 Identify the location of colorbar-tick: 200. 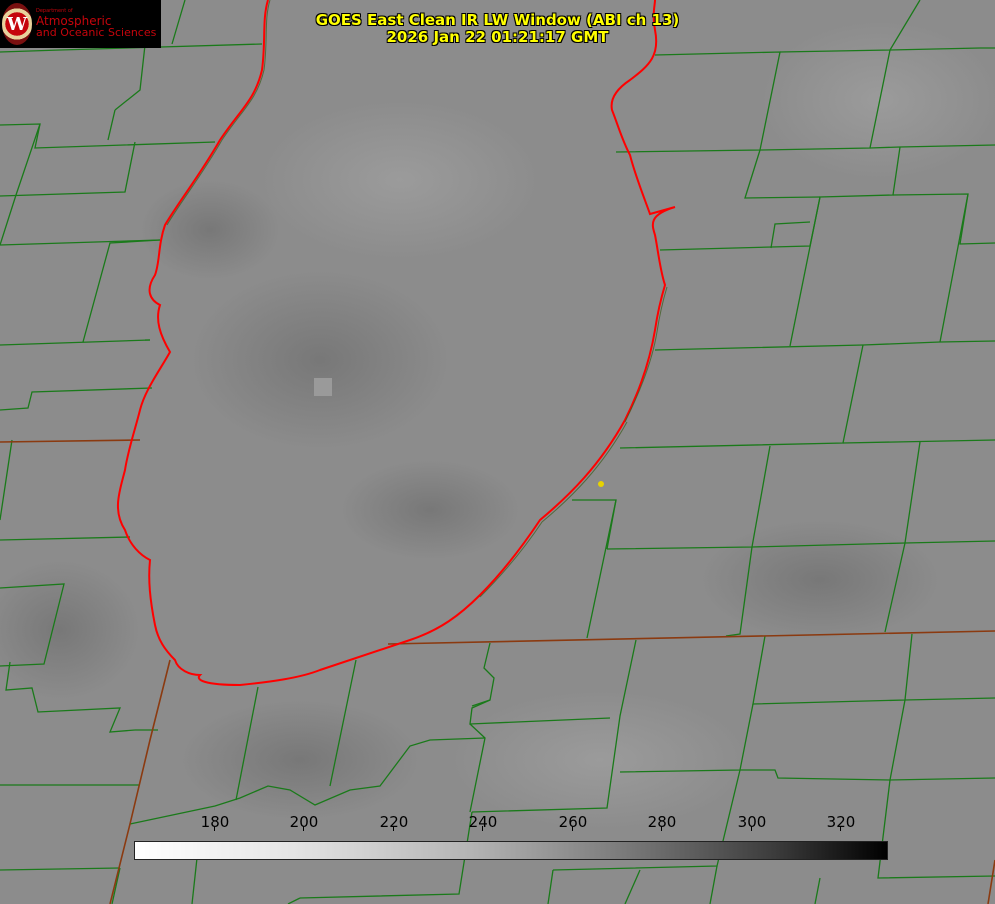
(304, 822).